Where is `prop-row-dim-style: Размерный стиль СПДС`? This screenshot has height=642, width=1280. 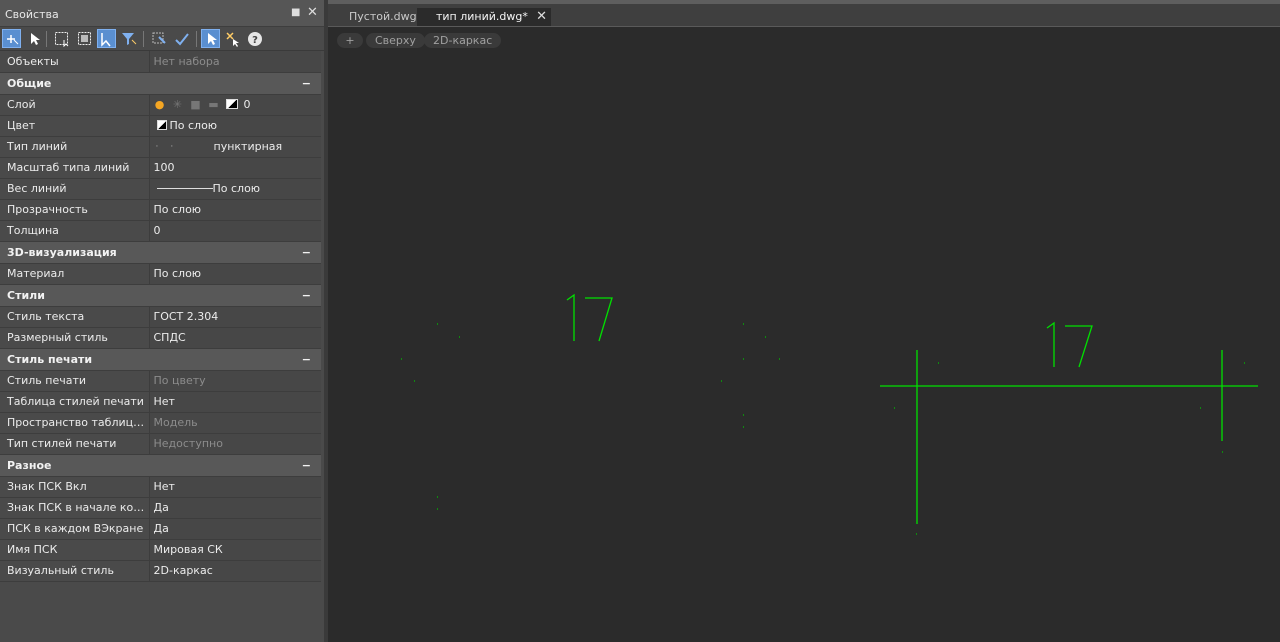 prop-row-dim-style: Размерный стиль СПДС is located at coordinates (160, 338).